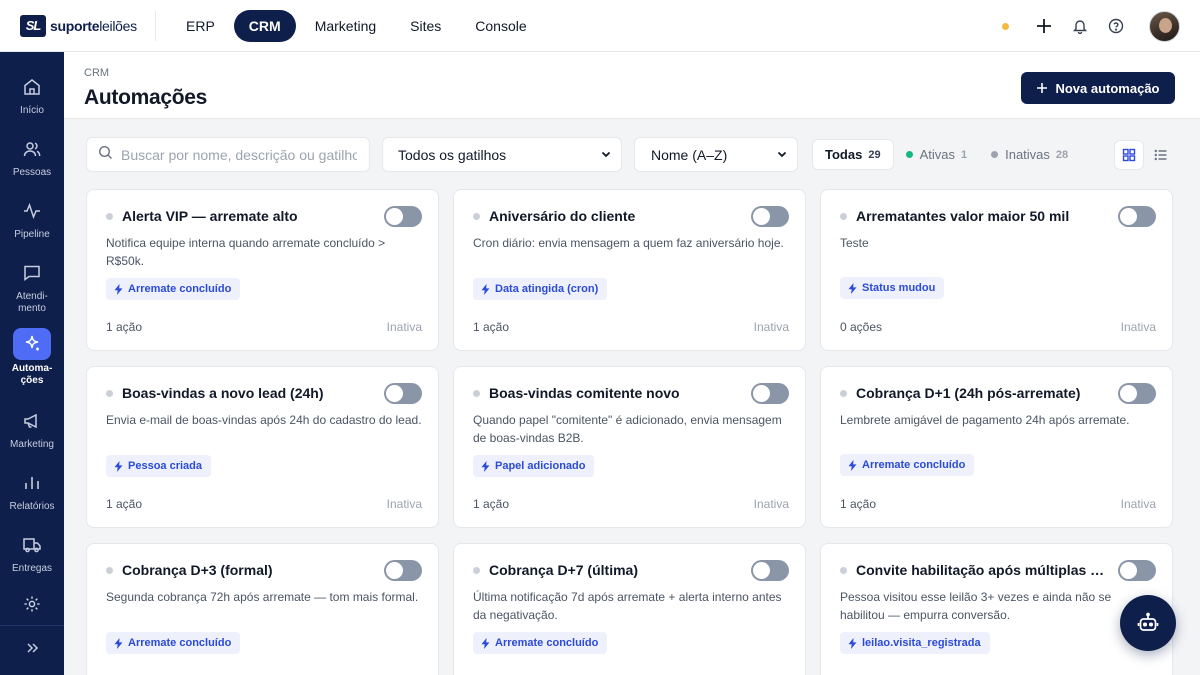 This screenshot has width=1200, height=675. I want to click on sidebar-item-automacoes: Automa-ções, so click(32, 357).